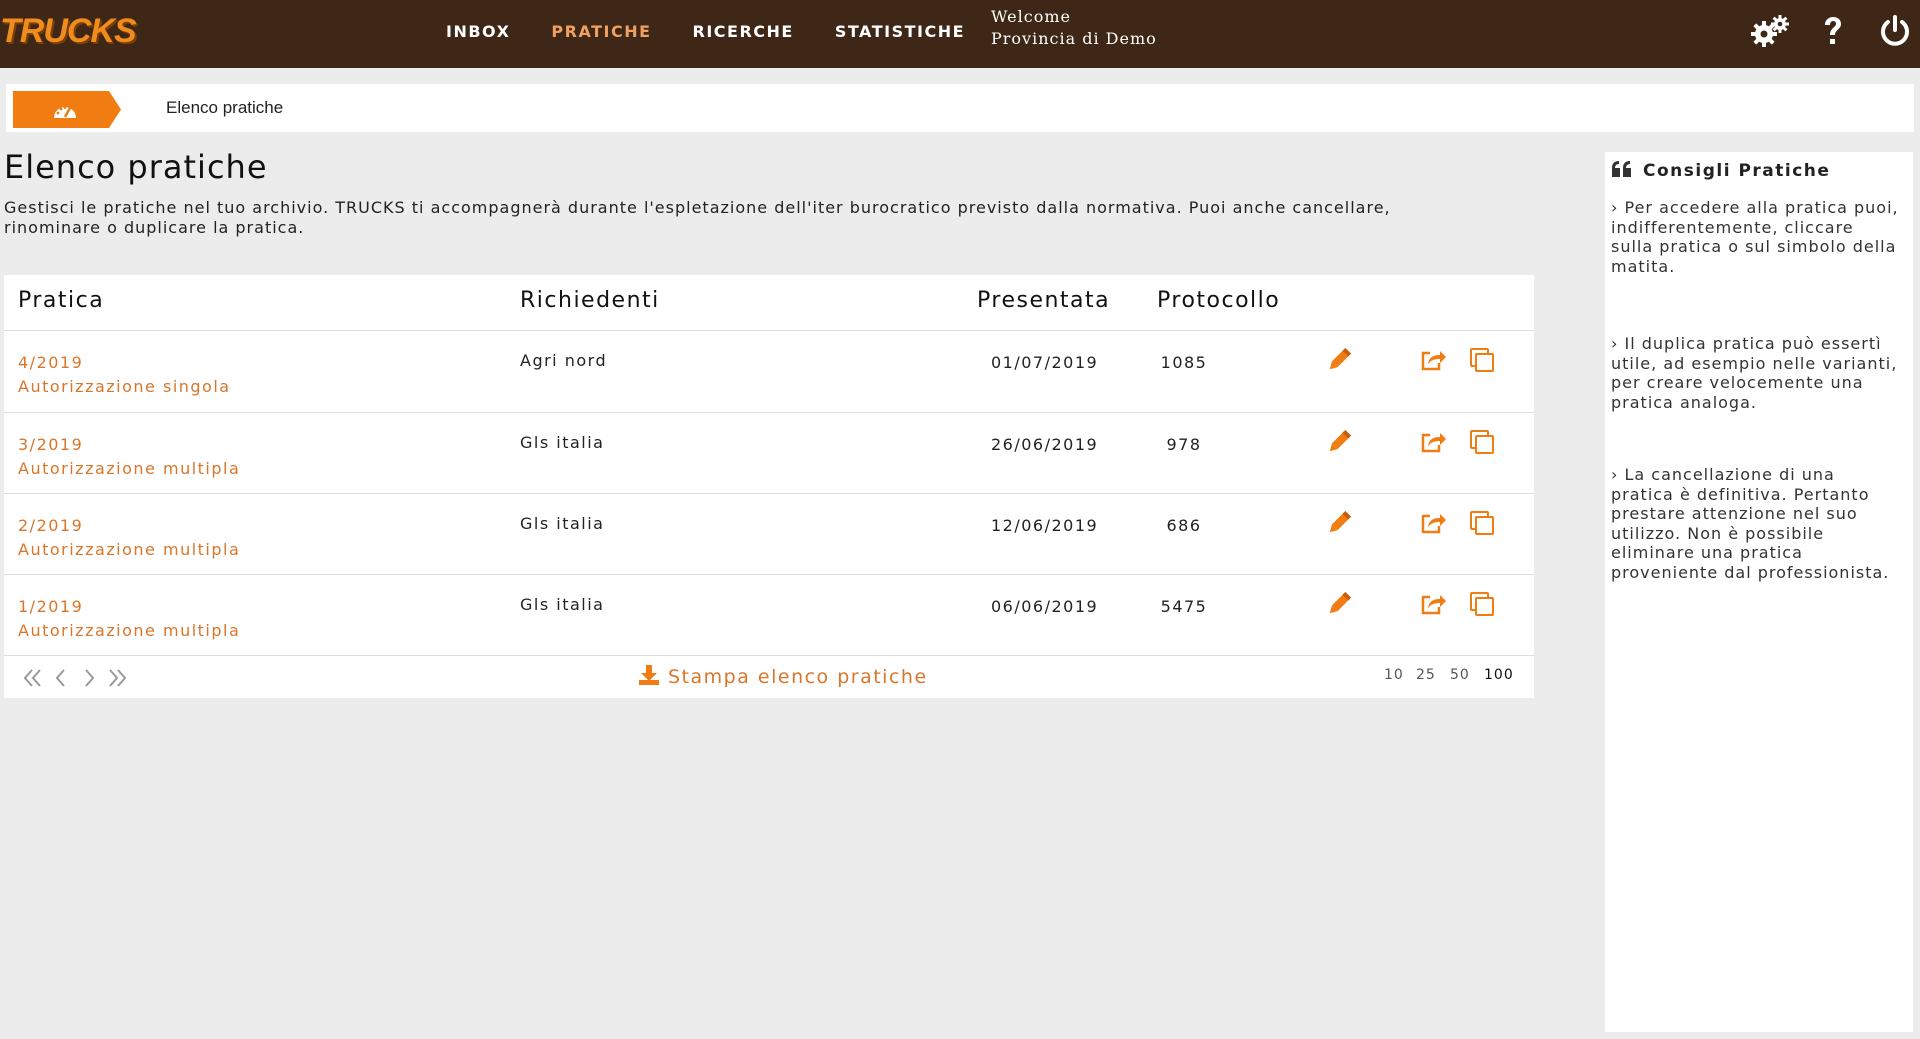 The image size is (1920, 1039). What do you see at coordinates (1074, 28) in the screenshot?
I see `welcome-block: Welcome Provincia di Demo` at bounding box center [1074, 28].